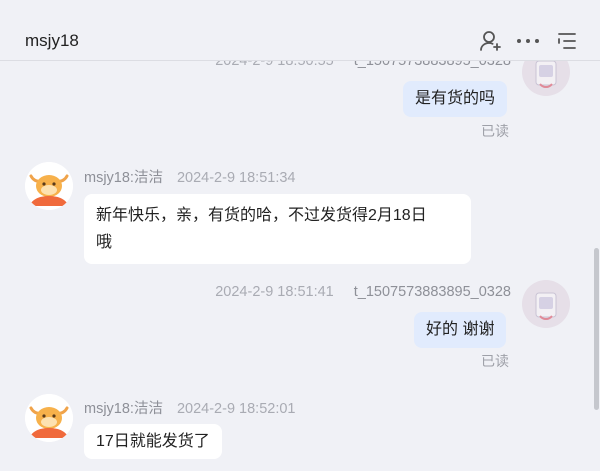 Image resolution: width=600 pixels, height=471 pixels. What do you see at coordinates (52, 40) in the screenshot?
I see `chat-title: msjy18` at bounding box center [52, 40].